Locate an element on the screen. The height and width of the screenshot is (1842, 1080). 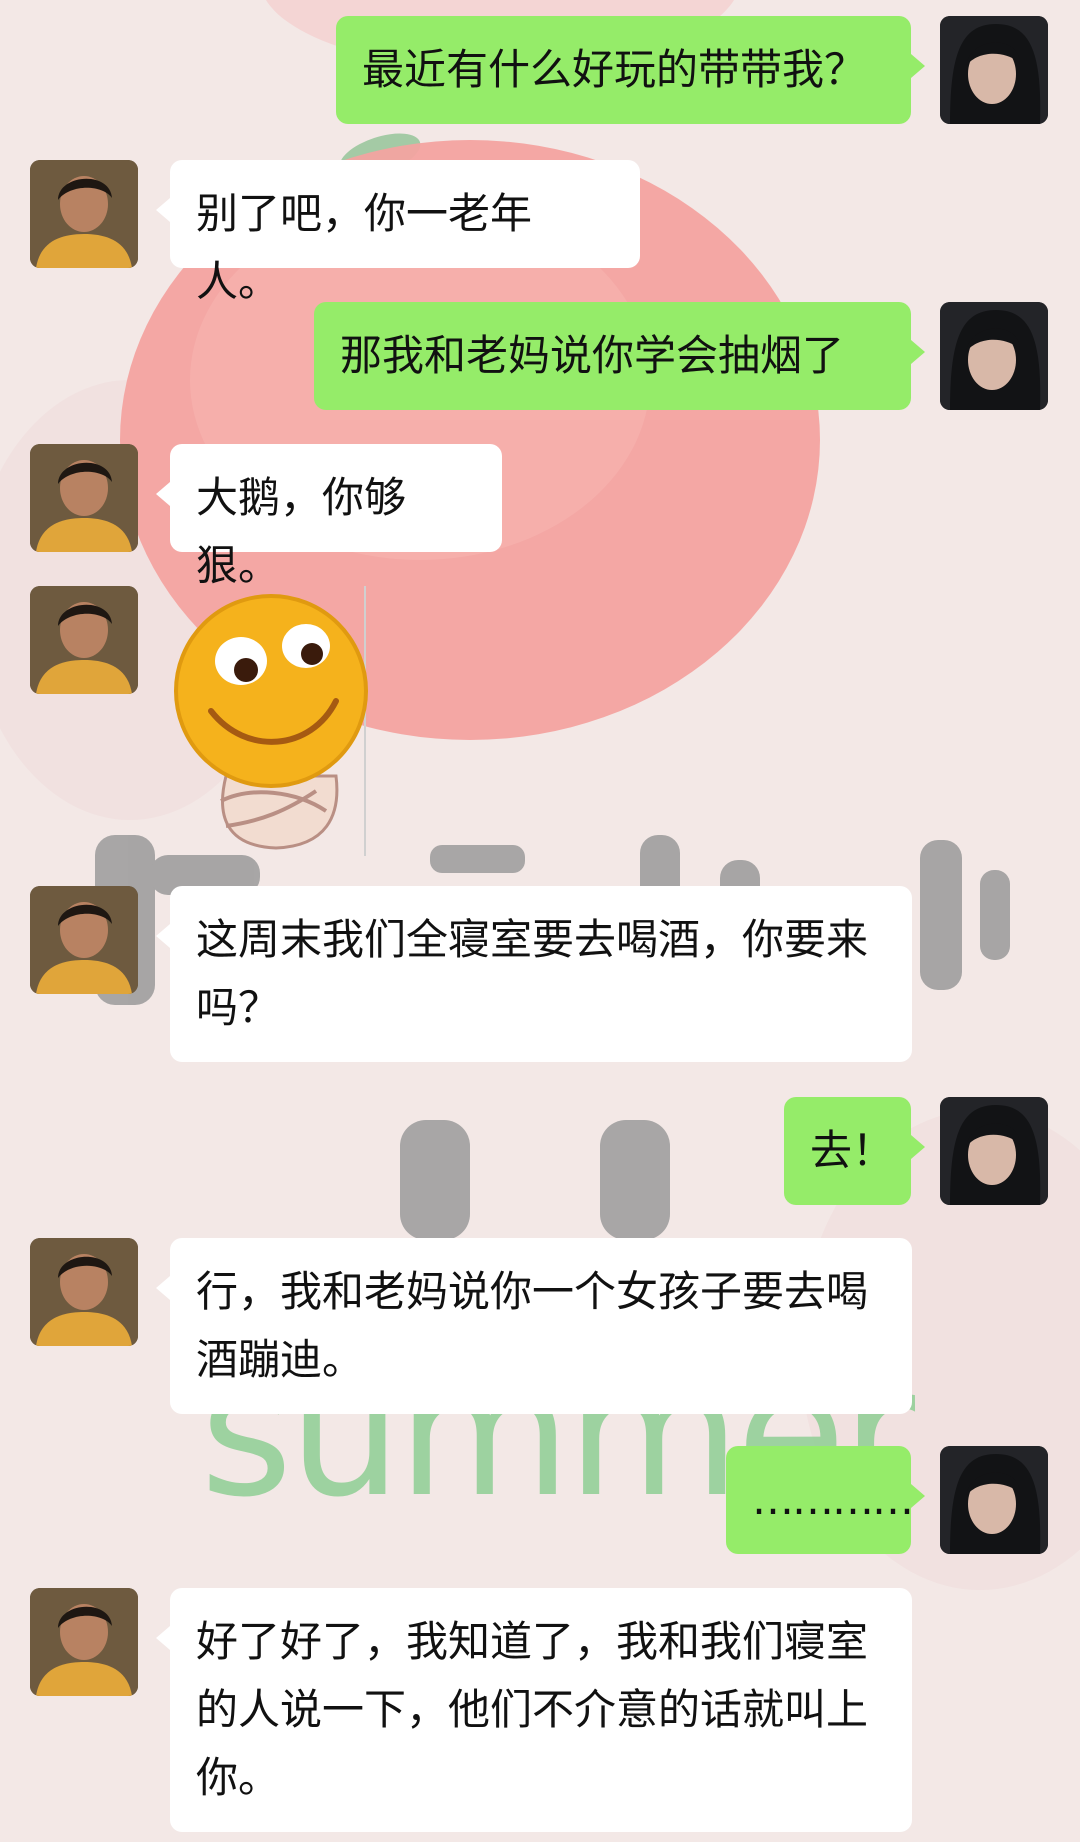
message-bubble-me: 那我和老妈说你学会抽烟了 is located at coordinates (619, 356).